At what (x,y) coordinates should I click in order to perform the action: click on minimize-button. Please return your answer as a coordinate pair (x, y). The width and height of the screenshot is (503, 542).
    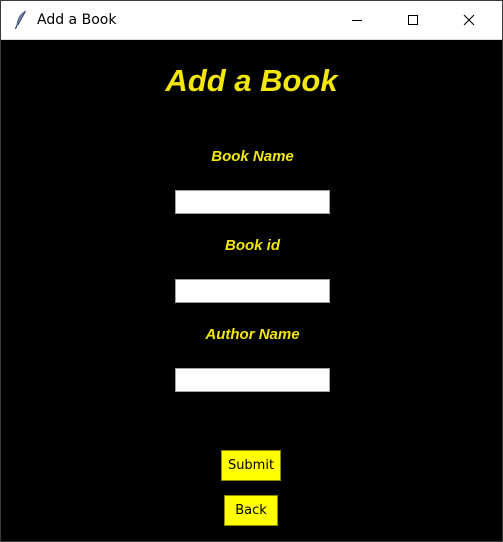
    Looking at the image, I should click on (357, 20).